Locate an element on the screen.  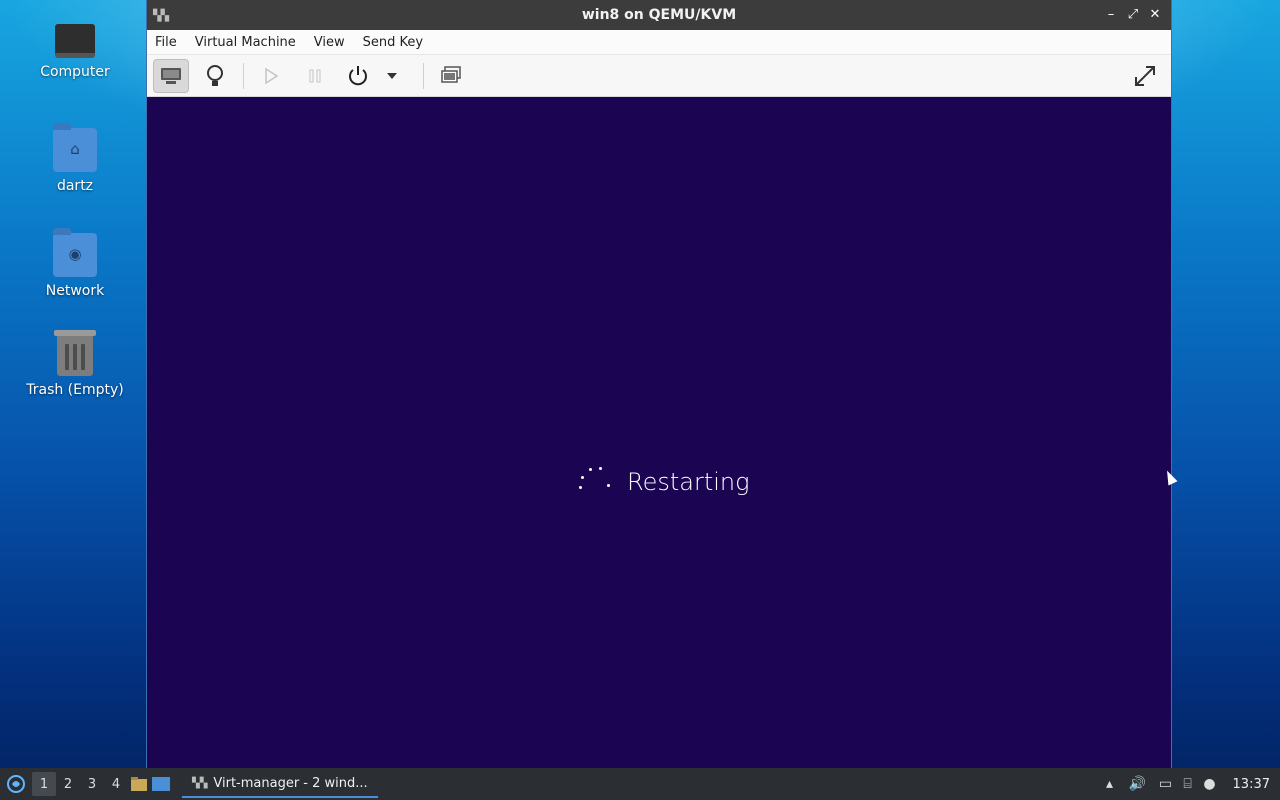
run-button is located at coordinates (271, 76).